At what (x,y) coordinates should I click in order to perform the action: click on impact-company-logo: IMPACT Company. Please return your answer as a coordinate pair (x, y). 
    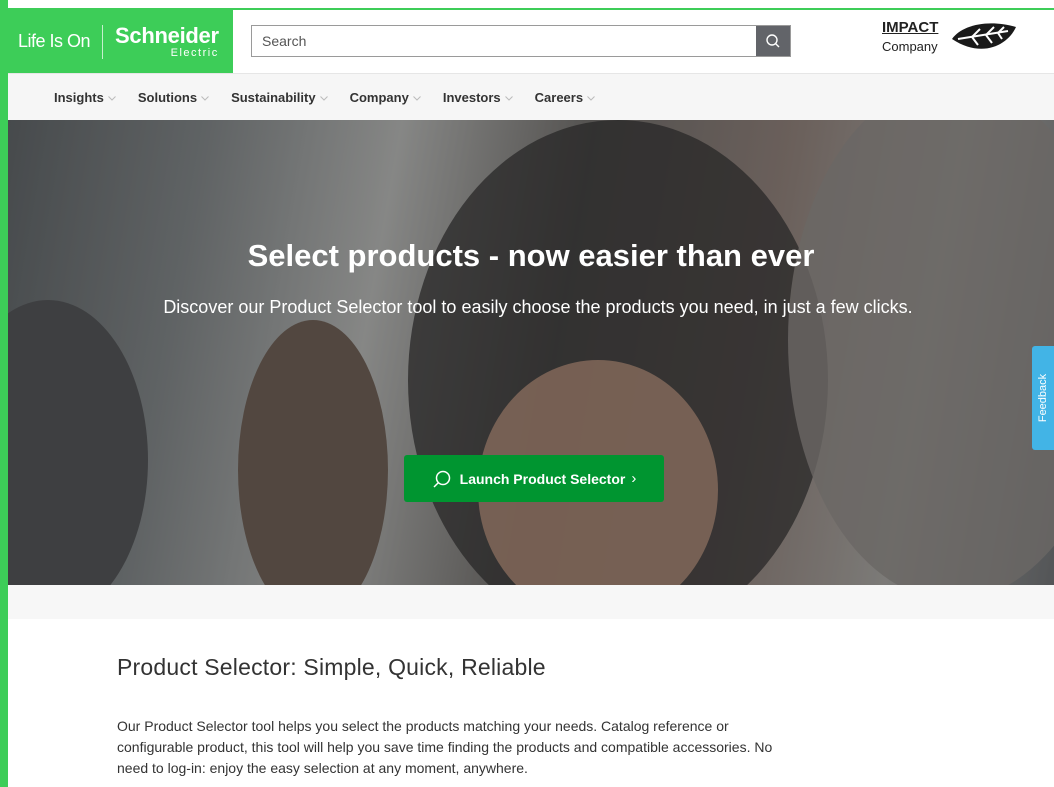
    Looking at the image, I should click on (952, 41).